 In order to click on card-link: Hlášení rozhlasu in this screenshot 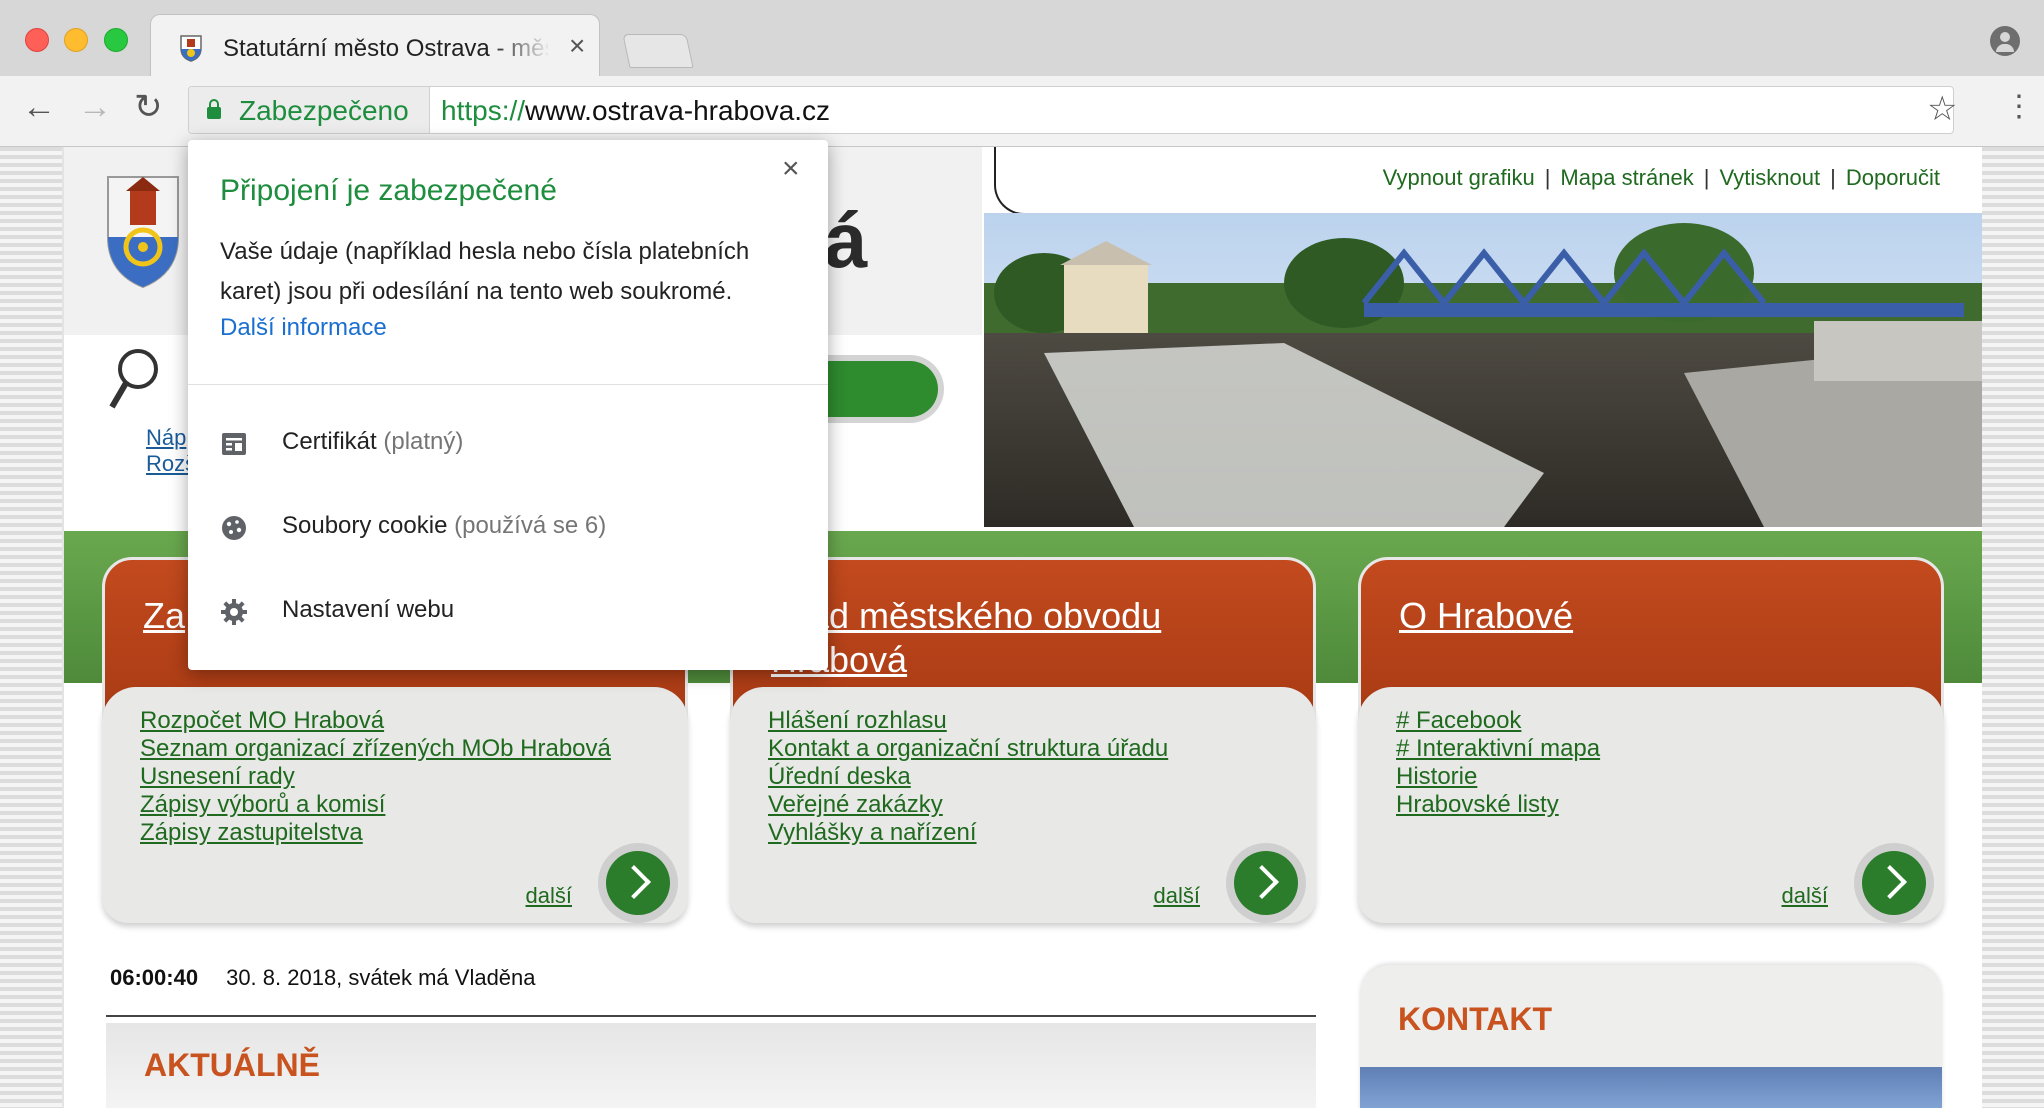, I will do `click(968, 721)`.